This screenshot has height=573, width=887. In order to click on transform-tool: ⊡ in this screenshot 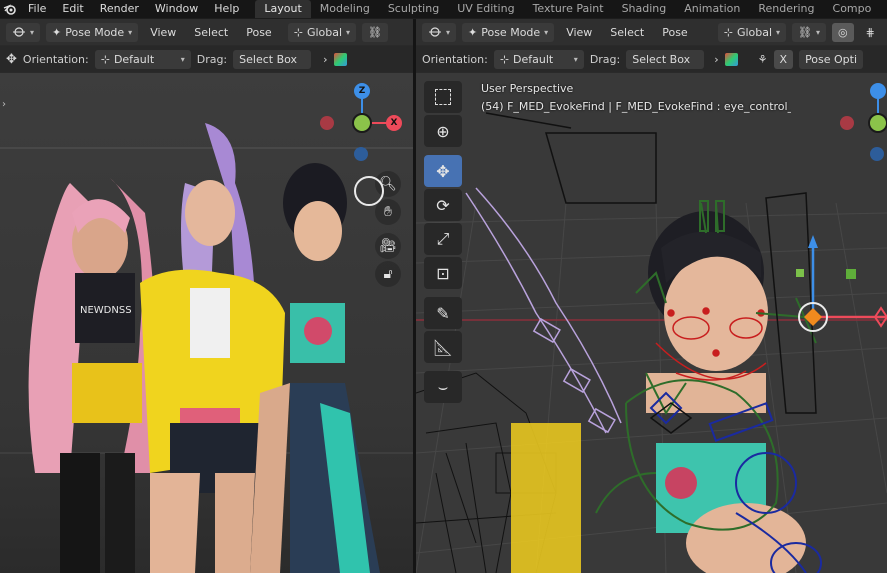, I will do `click(443, 273)`.